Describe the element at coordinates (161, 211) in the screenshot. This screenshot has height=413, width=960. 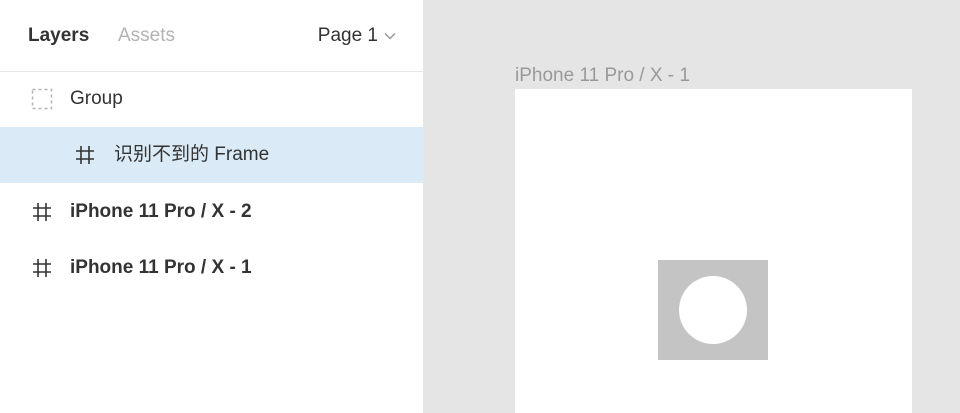
I see `layer-label: iPhone 11 Pro / X - 2` at that location.